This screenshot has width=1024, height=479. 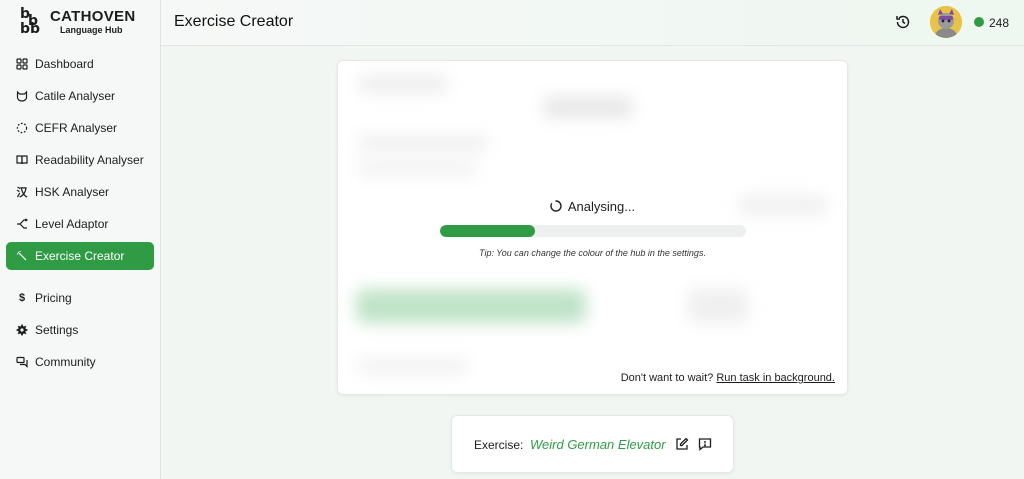 What do you see at coordinates (979, 22) in the screenshot?
I see `credits-icon` at bounding box center [979, 22].